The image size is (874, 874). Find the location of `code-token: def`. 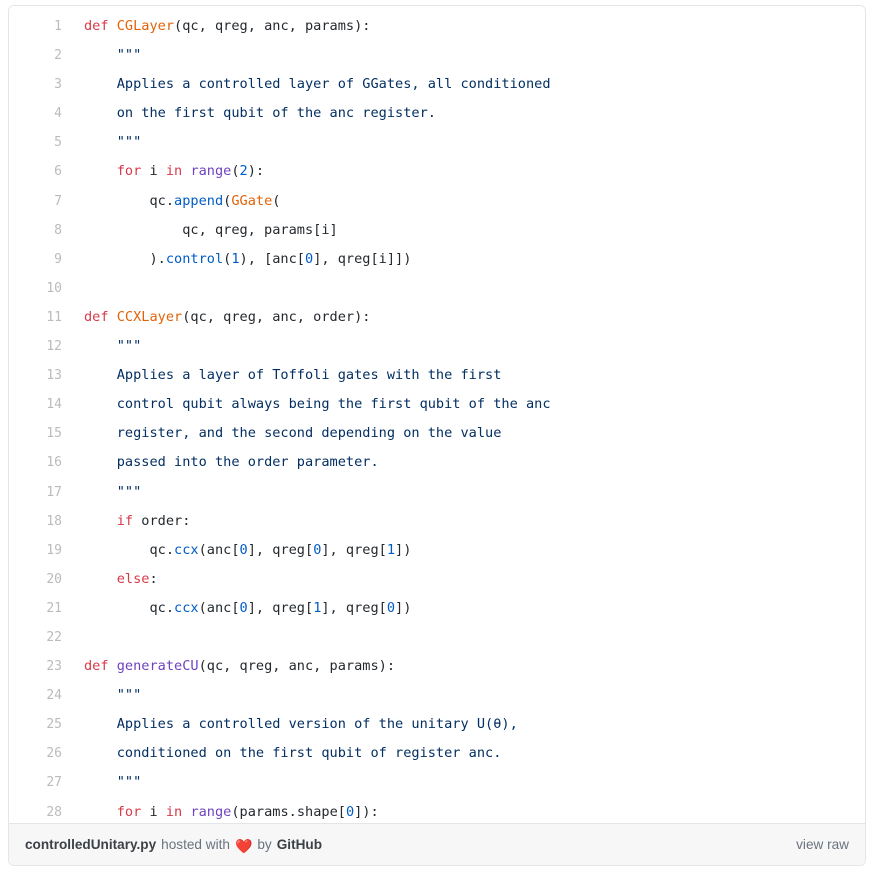

code-token: def is located at coordinates (100, 666).